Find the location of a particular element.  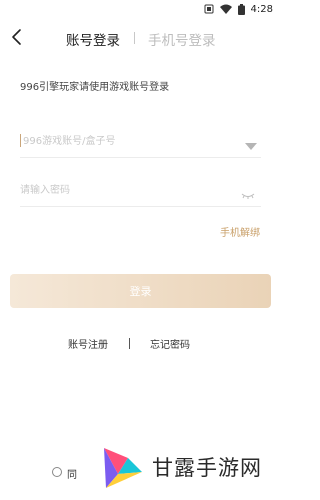

watermark-text: 甘露手游网 is located at coordinates (207, 468).